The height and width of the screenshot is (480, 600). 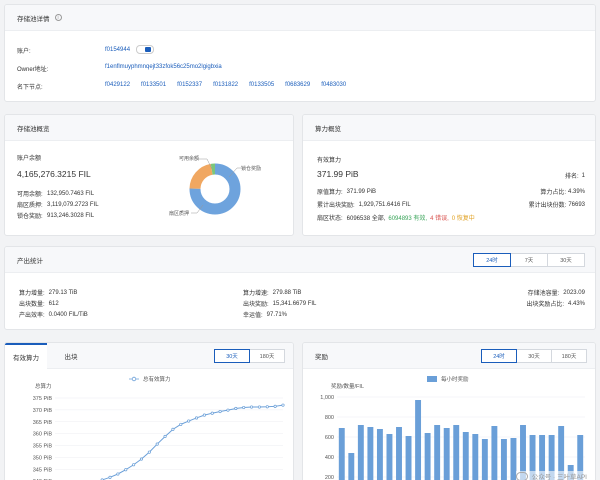 What do you see at coordinates (189, 158) in the screenshot?
I see `donut-label-available: 可用余额` at bounding box center [189, 158].